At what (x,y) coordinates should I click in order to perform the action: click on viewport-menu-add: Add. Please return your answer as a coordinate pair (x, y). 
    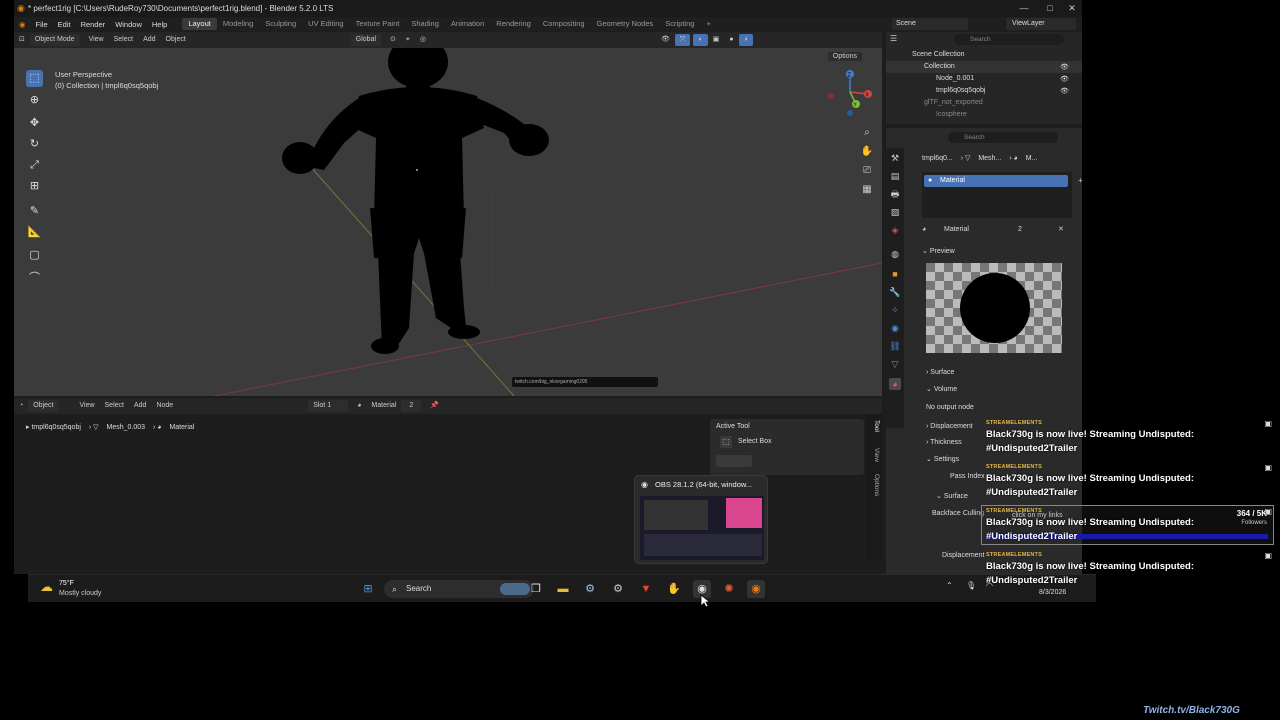
    Looking at the image, I should click on (149, 40).